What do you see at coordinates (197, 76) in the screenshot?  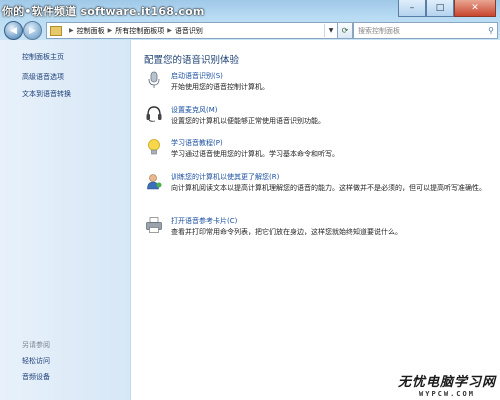 I see `start-speech-recognition-link: 启动语音识别(S)` at bounding box center [197, 76].